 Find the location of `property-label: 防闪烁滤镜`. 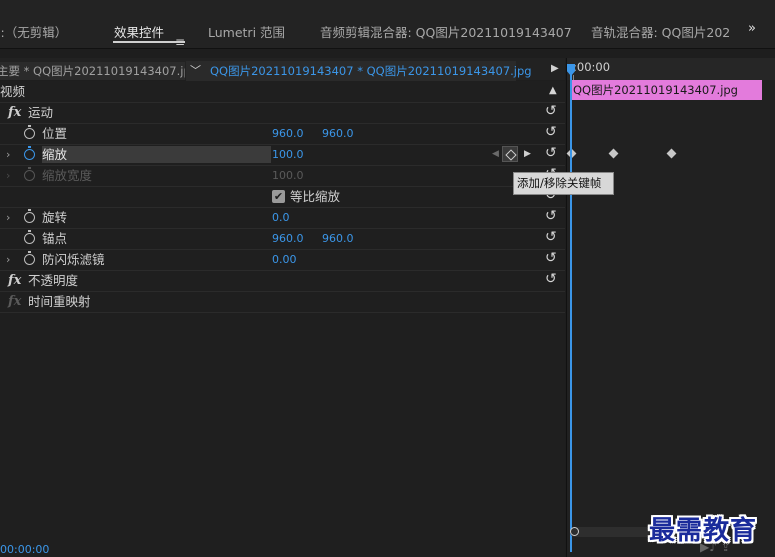

property-label: 防闪烁滤镜 is located at coordinates (73, 259).